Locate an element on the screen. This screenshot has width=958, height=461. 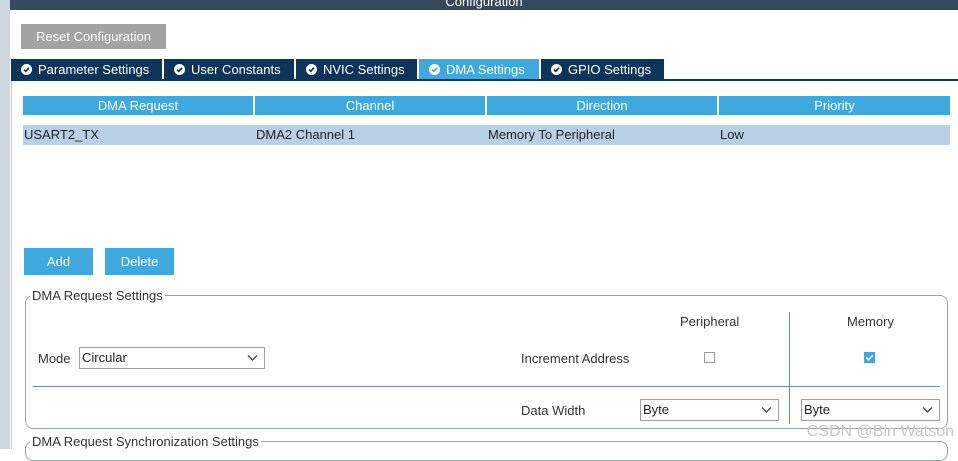
delete-button: Delete is located at coordinates (139, 261).